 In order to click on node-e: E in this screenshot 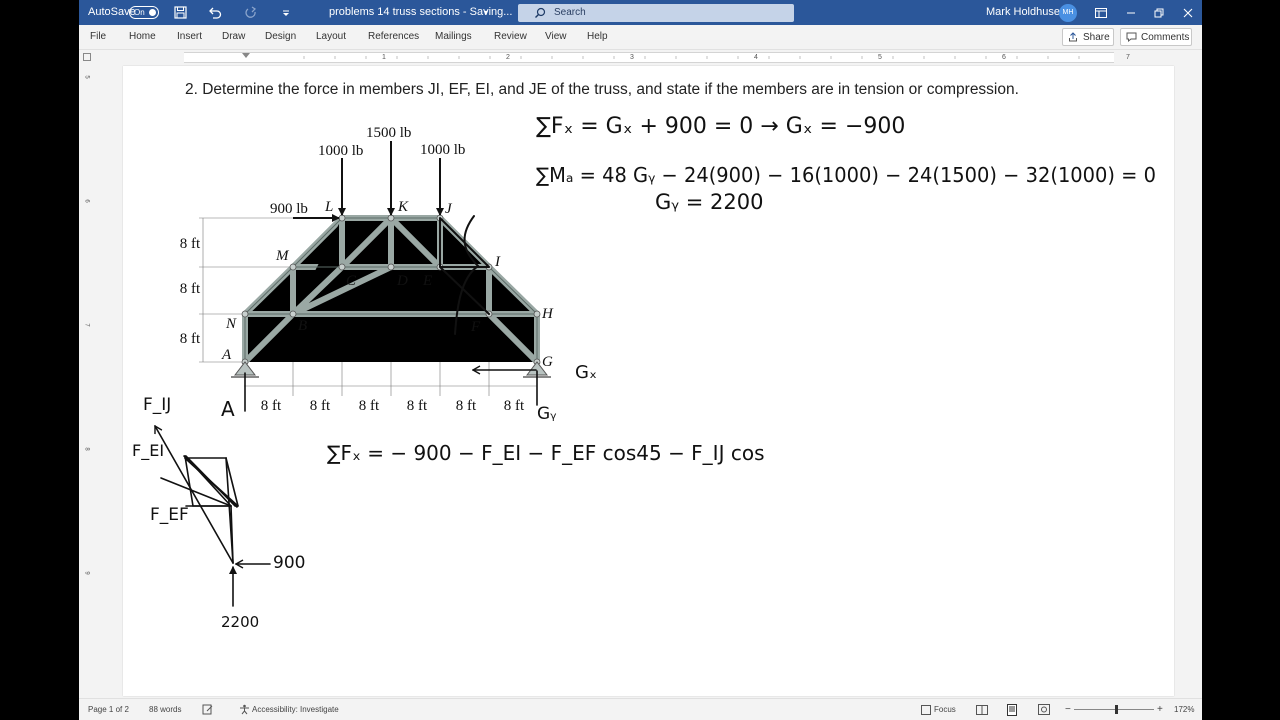, I will do `click(427, 281)`.